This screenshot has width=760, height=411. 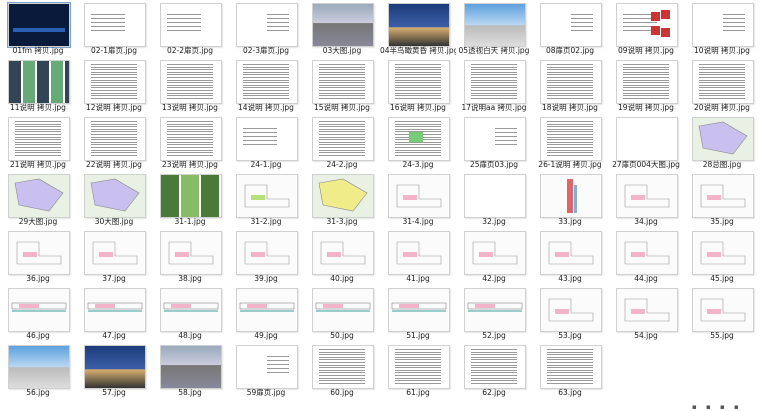 I want to click on file-thumbnail-item: 23说明 拷贝.jpg, so click(x=190, y=142).